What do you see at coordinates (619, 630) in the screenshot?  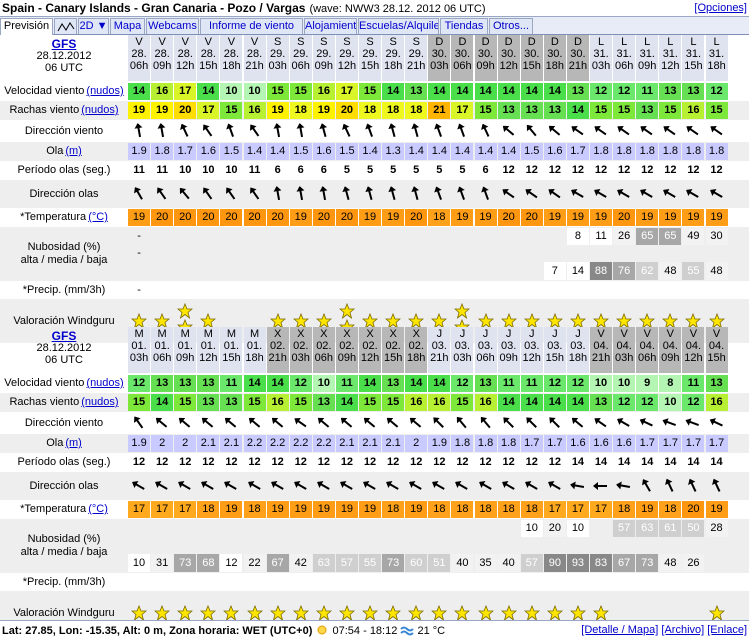 I see `detail-map-link: [Detalle / Mapa]` at bounding box center [619, 630].